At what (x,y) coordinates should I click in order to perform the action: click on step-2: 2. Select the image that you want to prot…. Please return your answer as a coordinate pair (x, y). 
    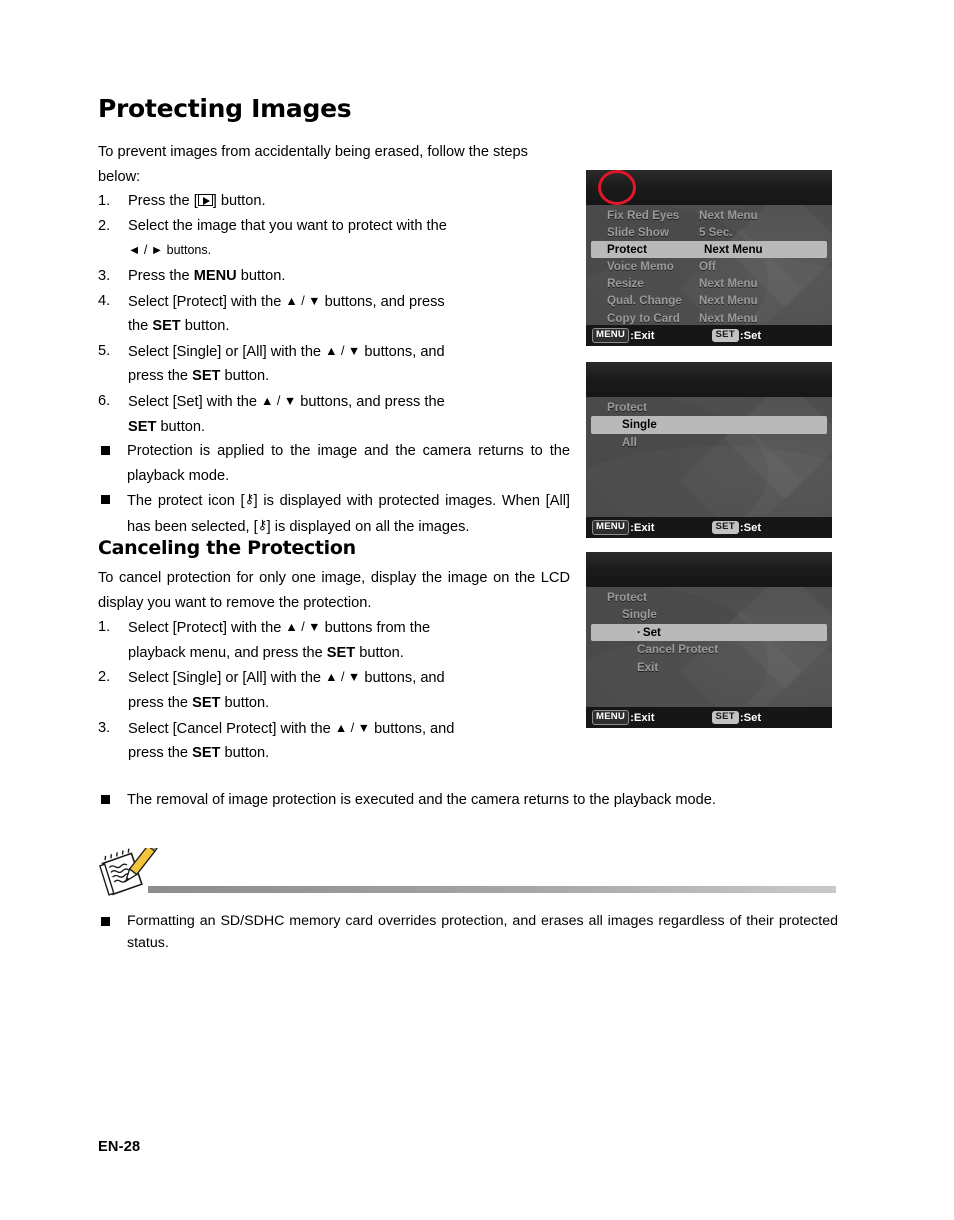
    Looking at the image, I should click on (334, 239).